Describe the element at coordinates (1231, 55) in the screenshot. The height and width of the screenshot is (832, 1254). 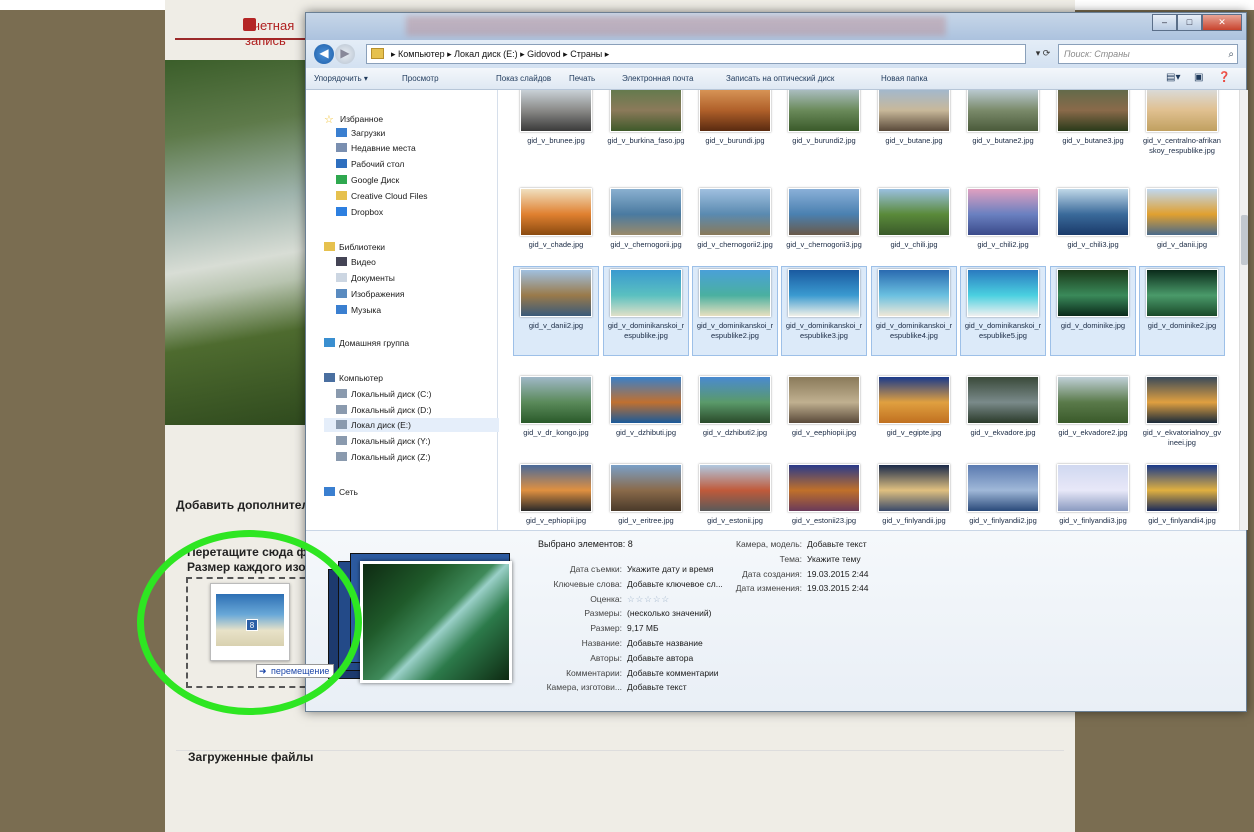
I see `search-icon: ⌕` at that location.